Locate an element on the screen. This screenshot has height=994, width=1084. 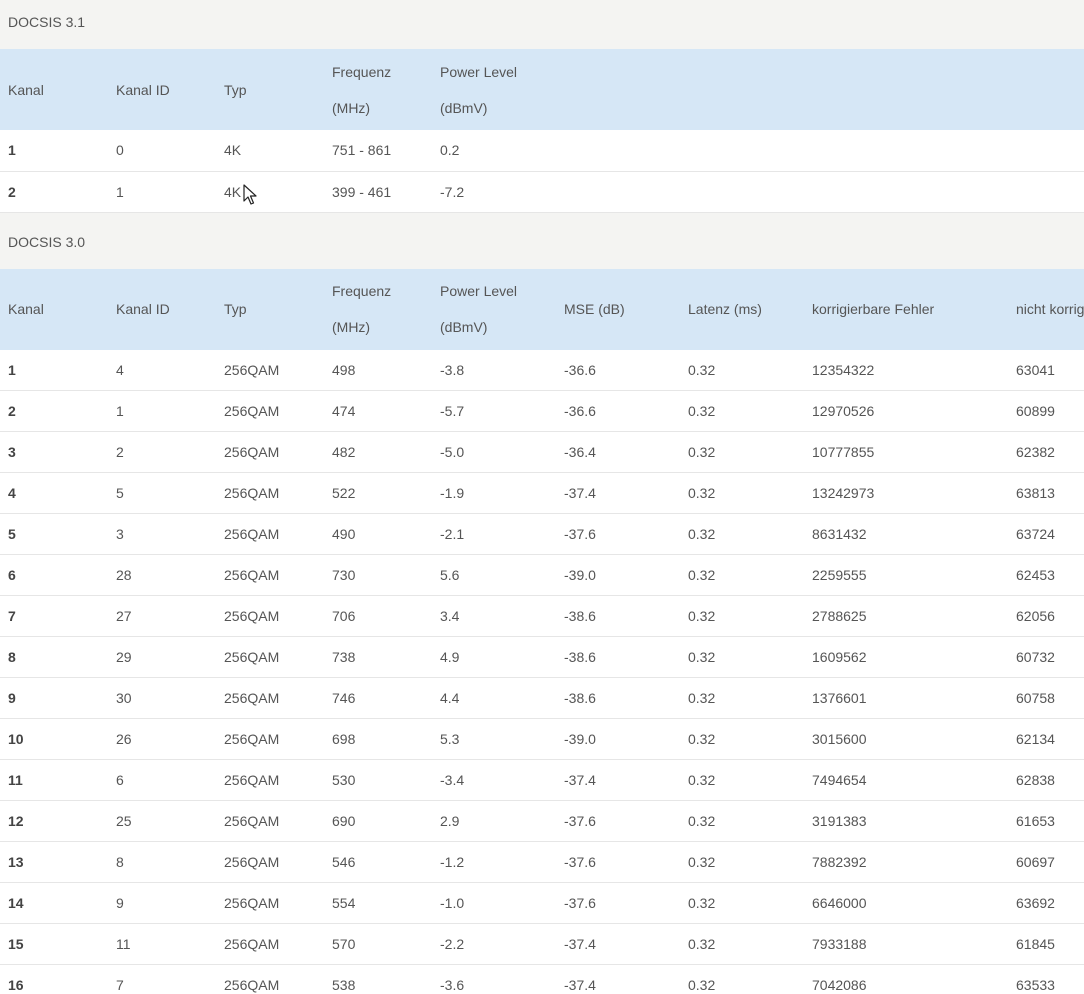
table-row: 11 6 256QAM 530 -3.4 -37.4 0.32 7494654 62838 is located at coordinates (542, 780).